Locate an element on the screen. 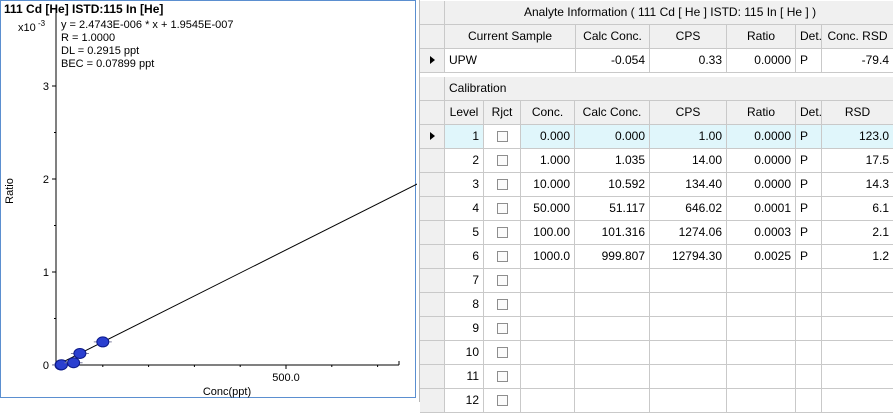 This screenshot has width=893, height=413. calibration-cell: 123.0 is located at coordinates (857, 137).